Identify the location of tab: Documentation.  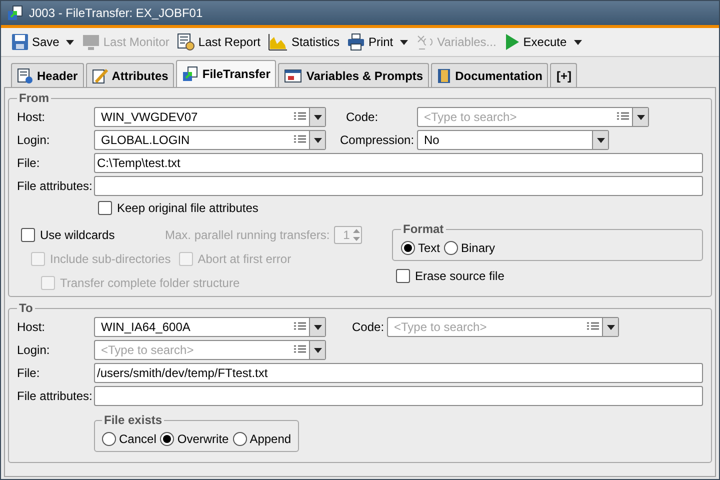
(489, 75).